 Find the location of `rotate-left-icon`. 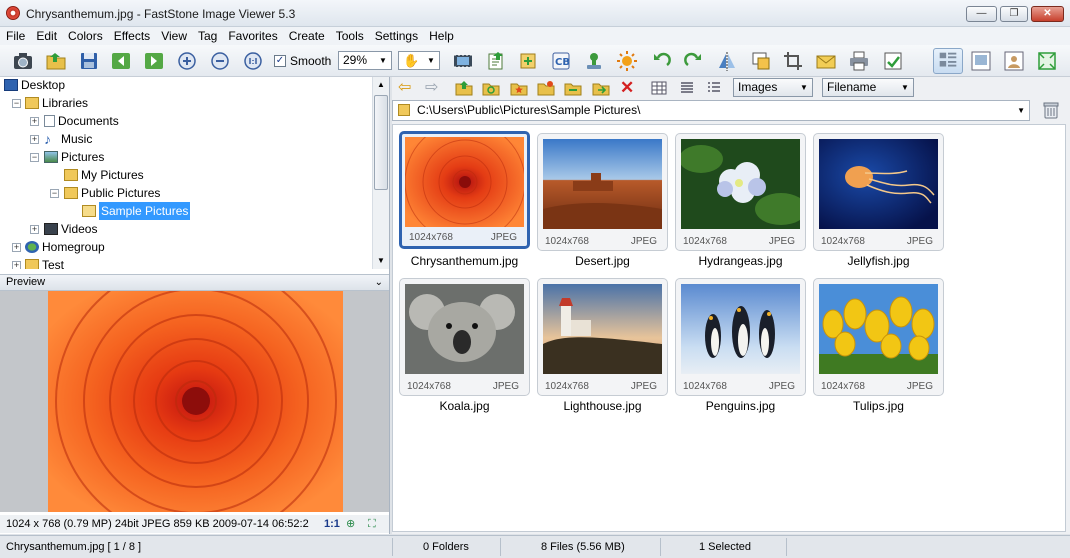

rotate-left-icon is located at coordinates (661, 61).